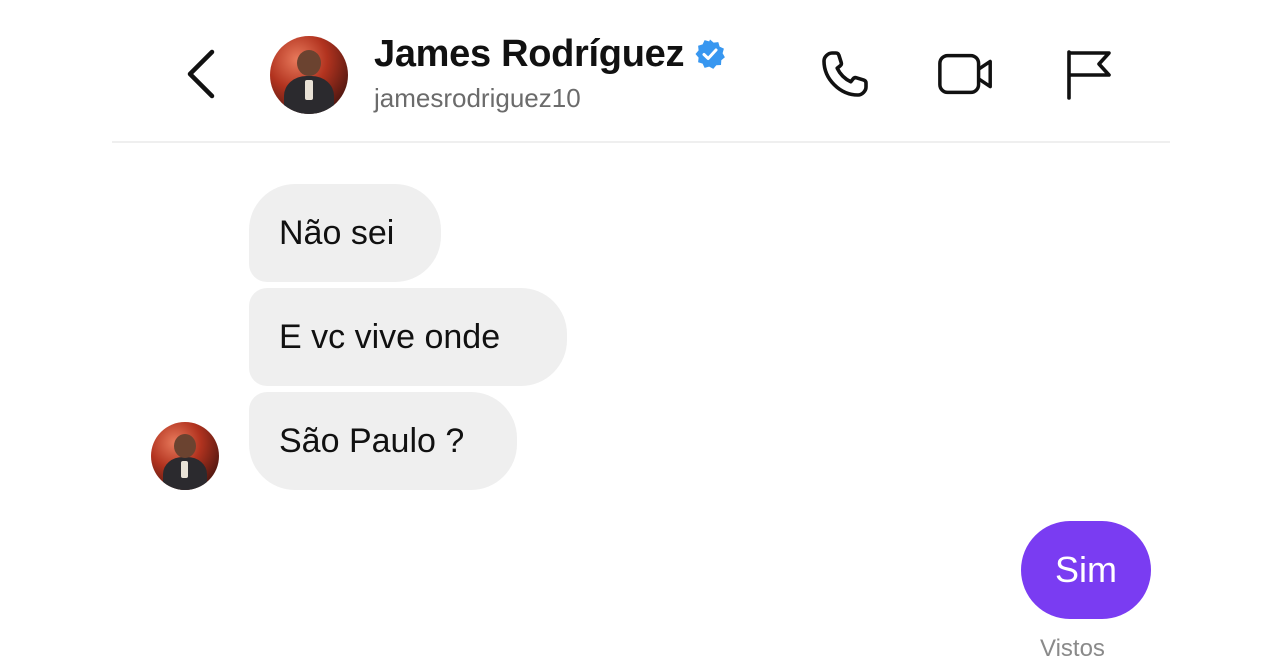 The height and width of the screenshot is (666, 1280). I want to click on back-icon, so click(201, 74).